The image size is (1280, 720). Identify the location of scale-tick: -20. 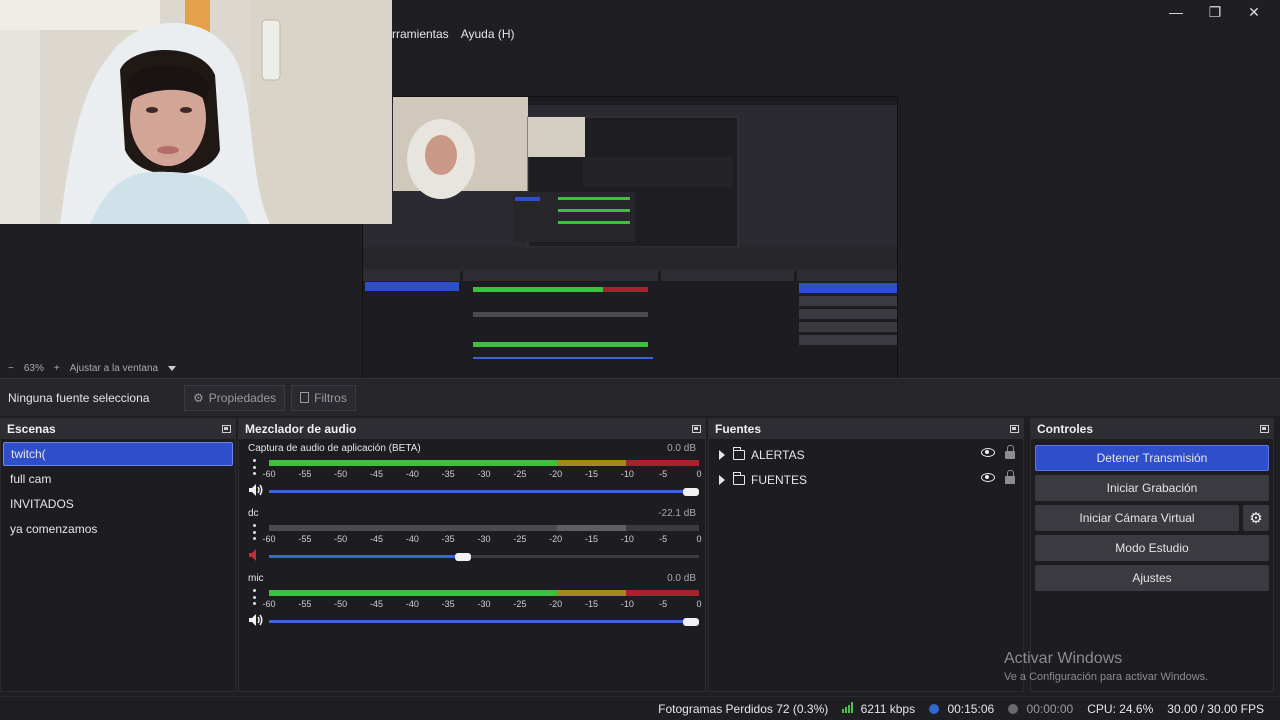
(556, 474).